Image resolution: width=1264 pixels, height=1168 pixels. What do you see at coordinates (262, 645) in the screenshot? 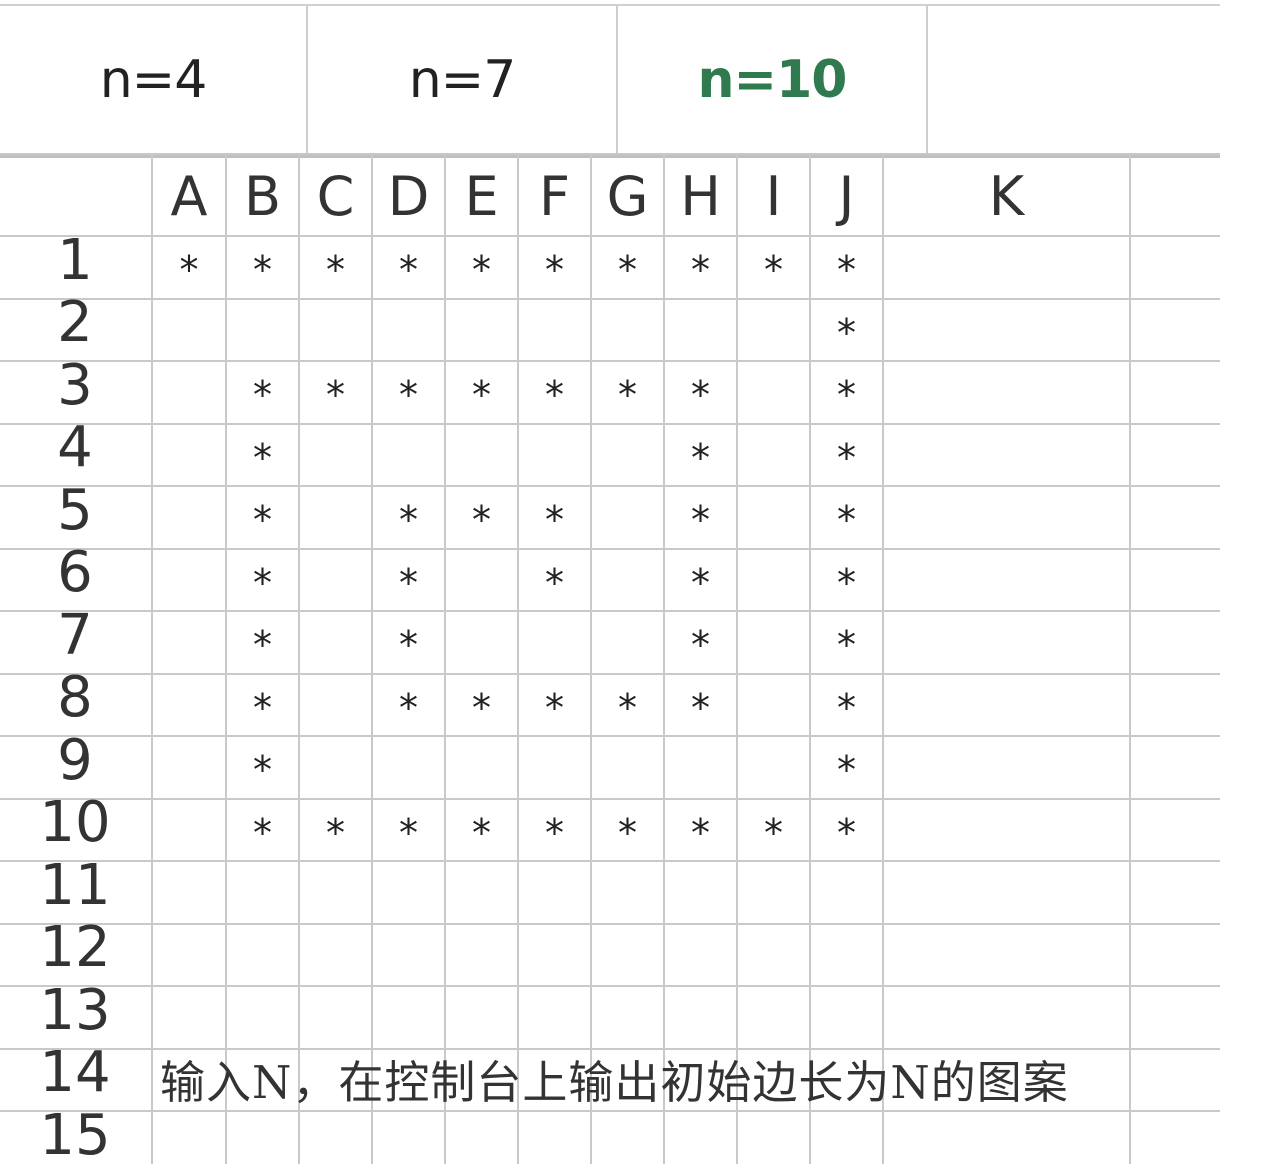
I see `cell-b7: *` at bounding box center [262, 645].